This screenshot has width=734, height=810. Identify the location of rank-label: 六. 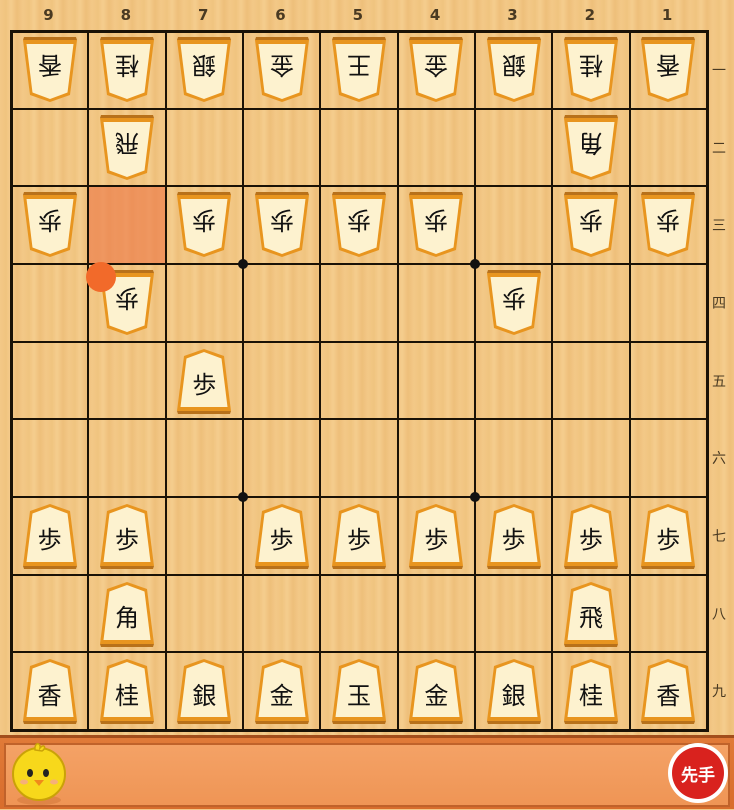
(719, 459).